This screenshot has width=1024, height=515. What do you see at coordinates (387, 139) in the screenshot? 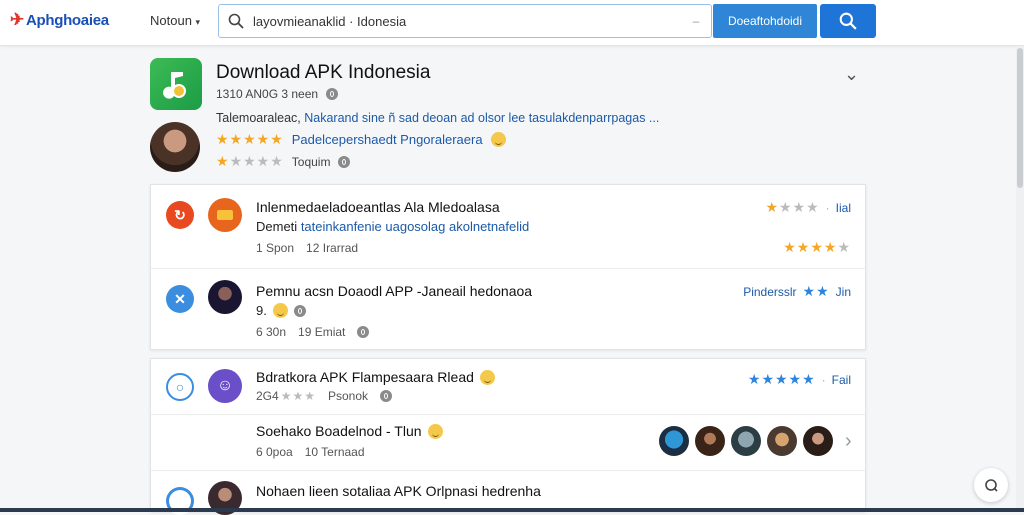
I see `rating-label: Padelcepershaedt Pngoraleraera` at bounding box center [387, 139].